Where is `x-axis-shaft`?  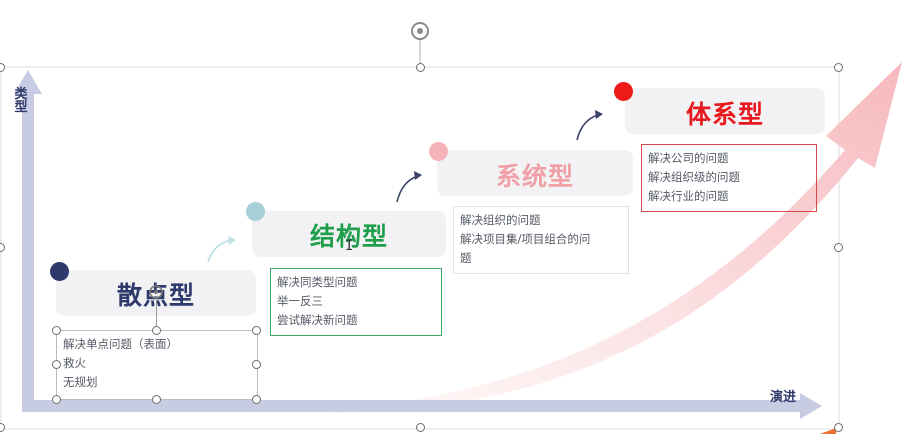 x-axis-shaft is located at coordinates (412, 406).